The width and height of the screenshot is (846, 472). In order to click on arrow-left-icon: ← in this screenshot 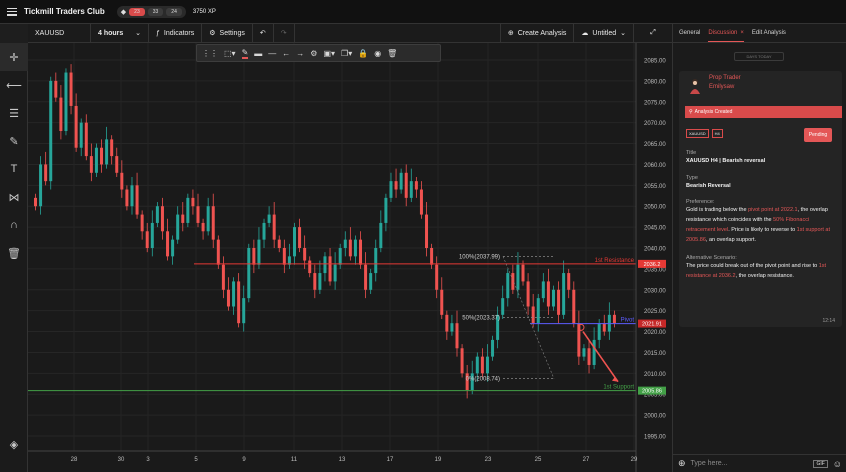, I will do `click(286, 53)`.